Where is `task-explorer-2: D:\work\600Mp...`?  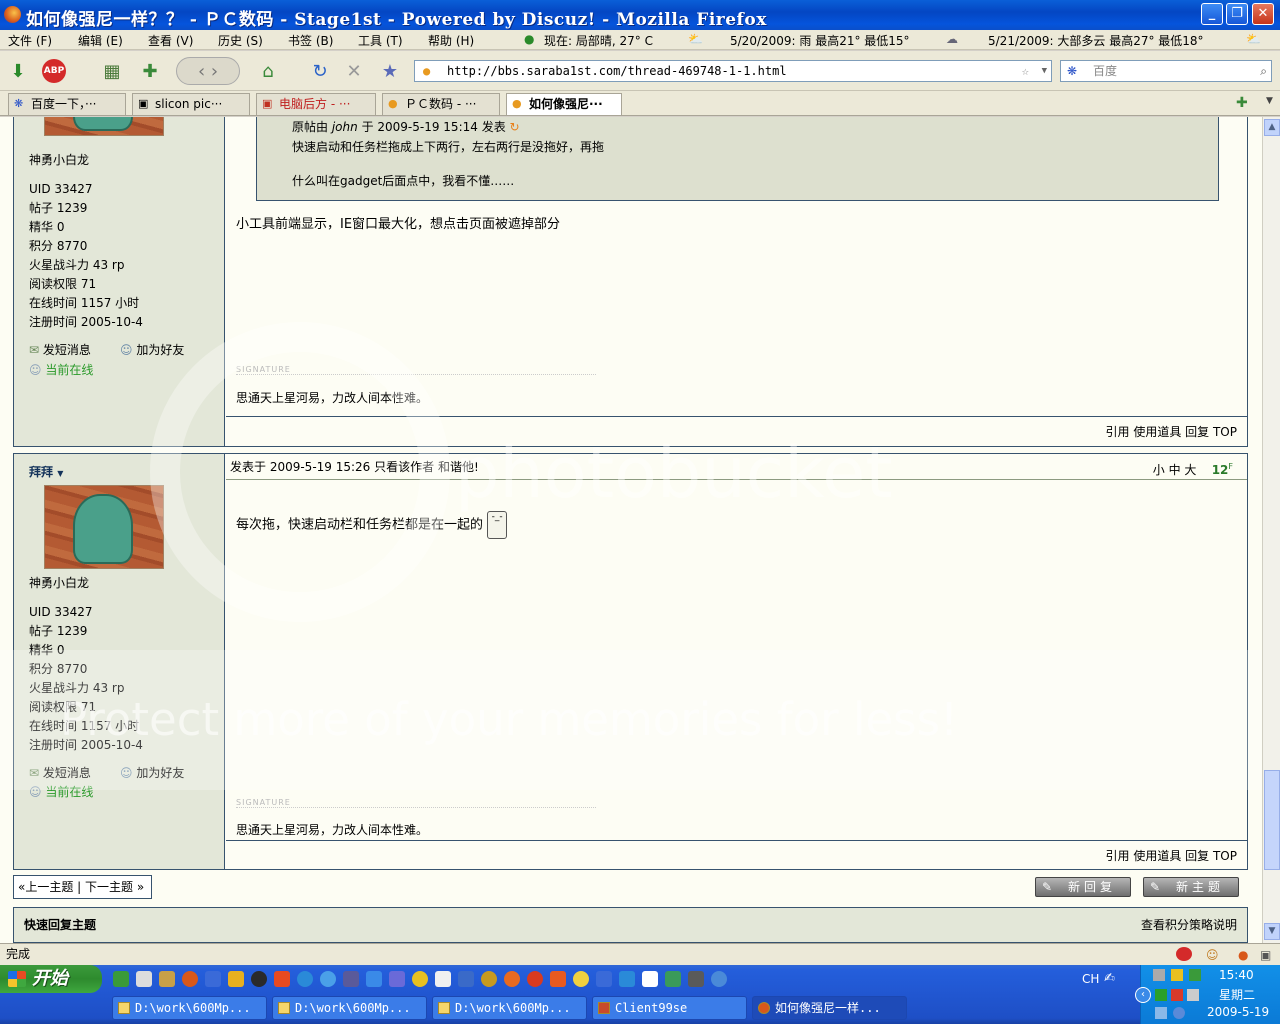
task-explorer-2: D:\work\600Mp... is located at coordinates (349, 1008).